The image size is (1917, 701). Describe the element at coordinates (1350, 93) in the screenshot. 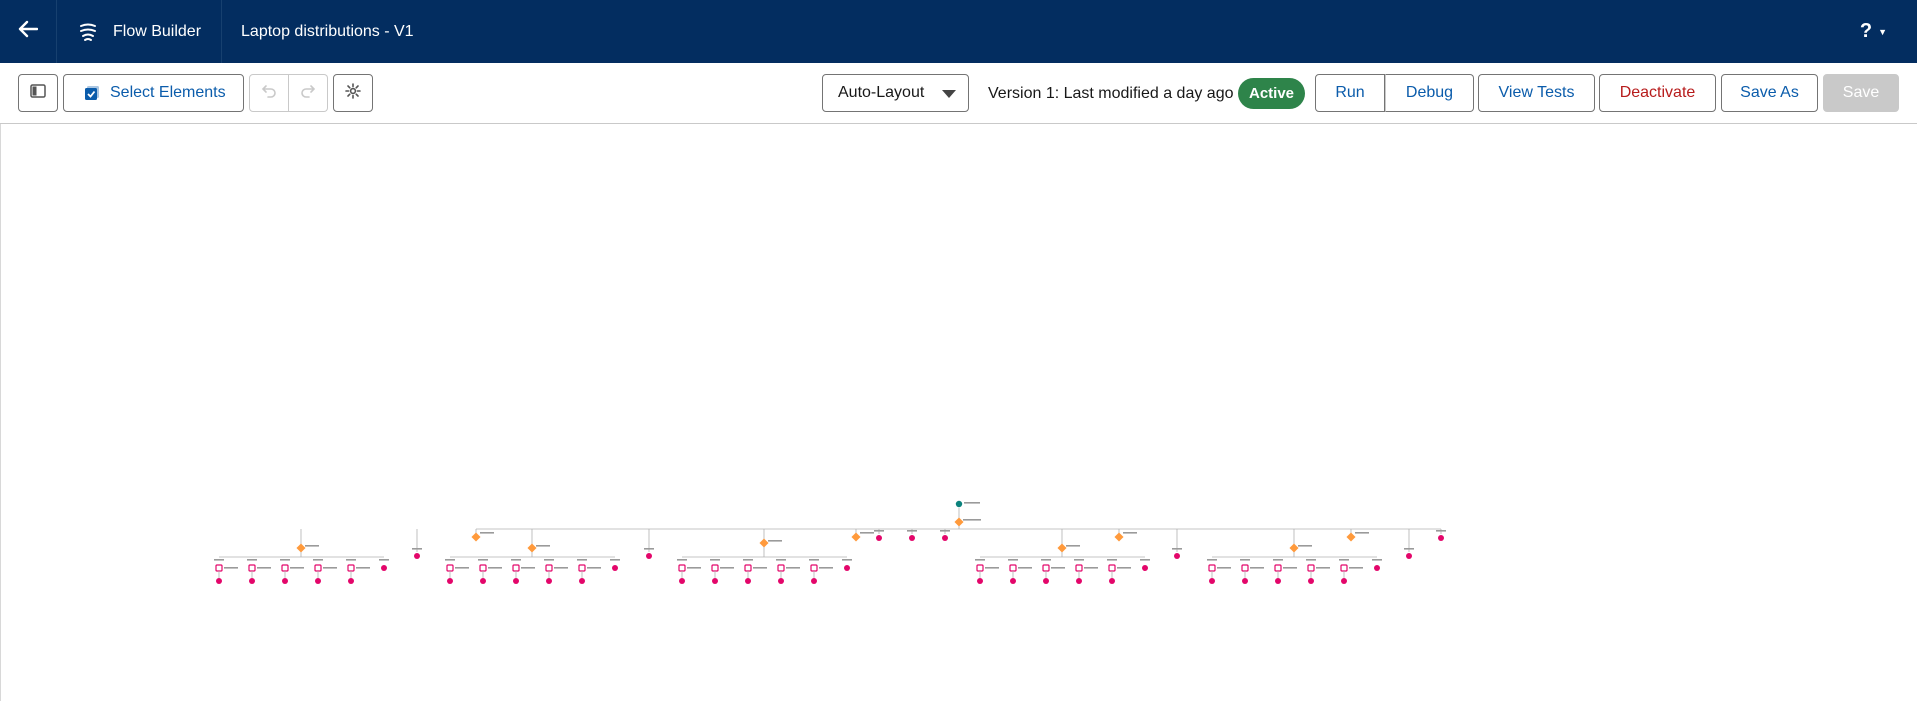

I see `run-button: Run` at that location.